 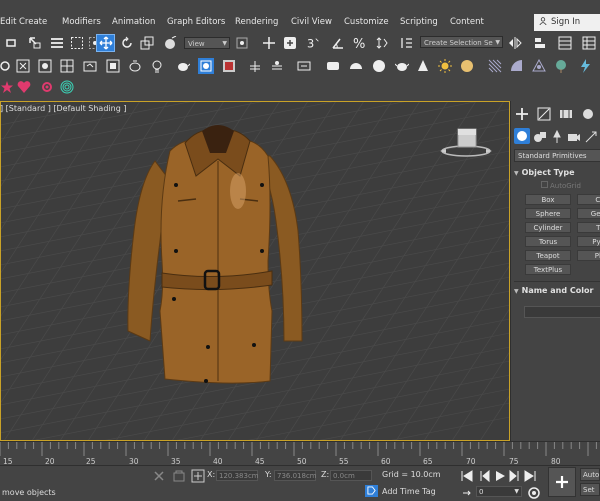 I want to click on toggle-ribbon-icon, so click(x=589, y=43).